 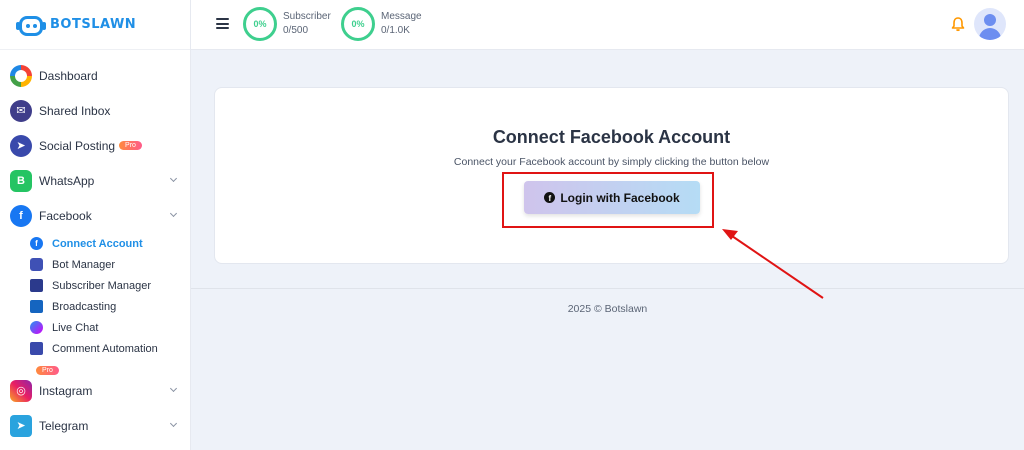 I want to click on brand-name: BOTSLAWN, so click(x=93, y=24).